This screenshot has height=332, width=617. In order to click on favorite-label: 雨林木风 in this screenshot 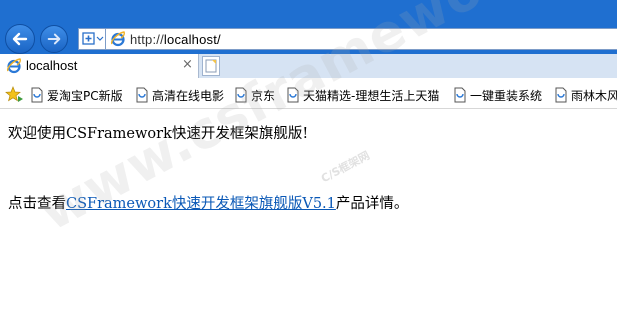, I will do `click(594, 95)`.